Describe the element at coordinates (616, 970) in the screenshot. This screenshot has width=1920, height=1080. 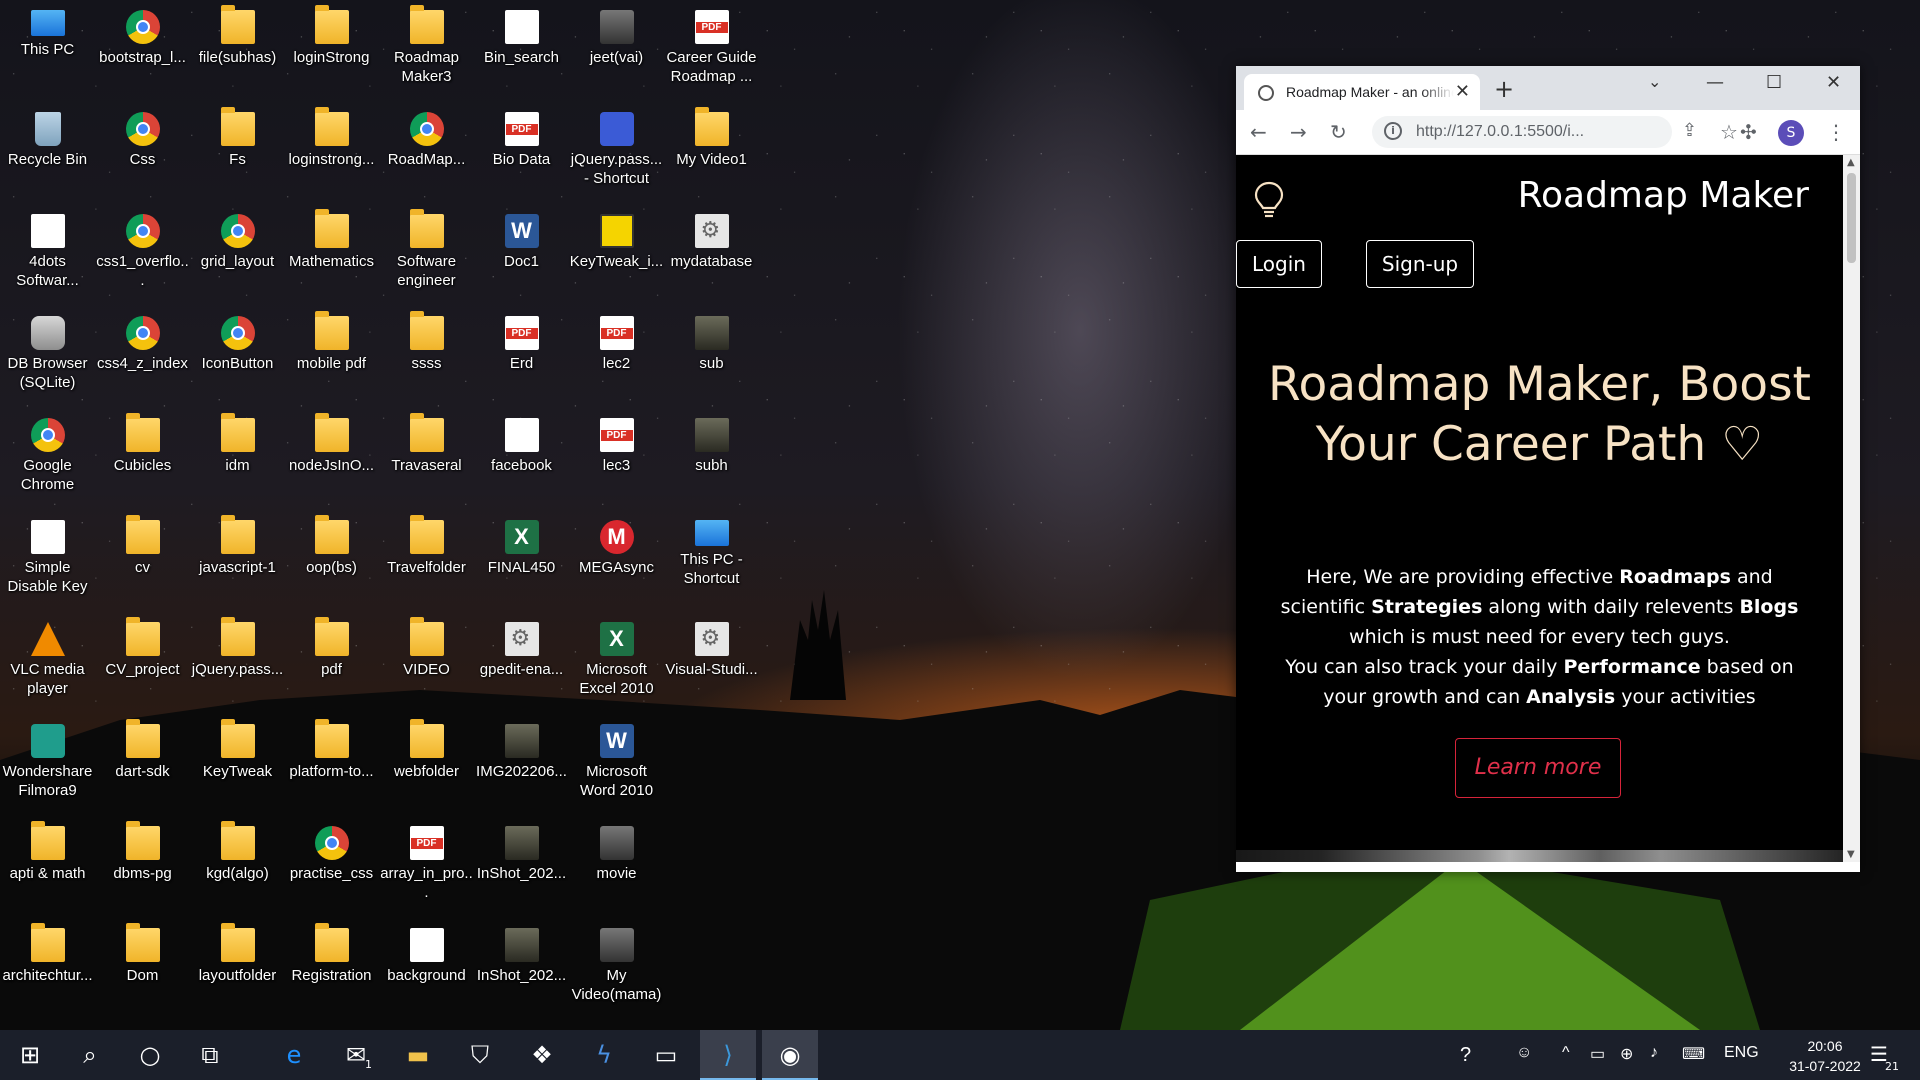
I see `desktop-icon: My Video(mama)` at that location.